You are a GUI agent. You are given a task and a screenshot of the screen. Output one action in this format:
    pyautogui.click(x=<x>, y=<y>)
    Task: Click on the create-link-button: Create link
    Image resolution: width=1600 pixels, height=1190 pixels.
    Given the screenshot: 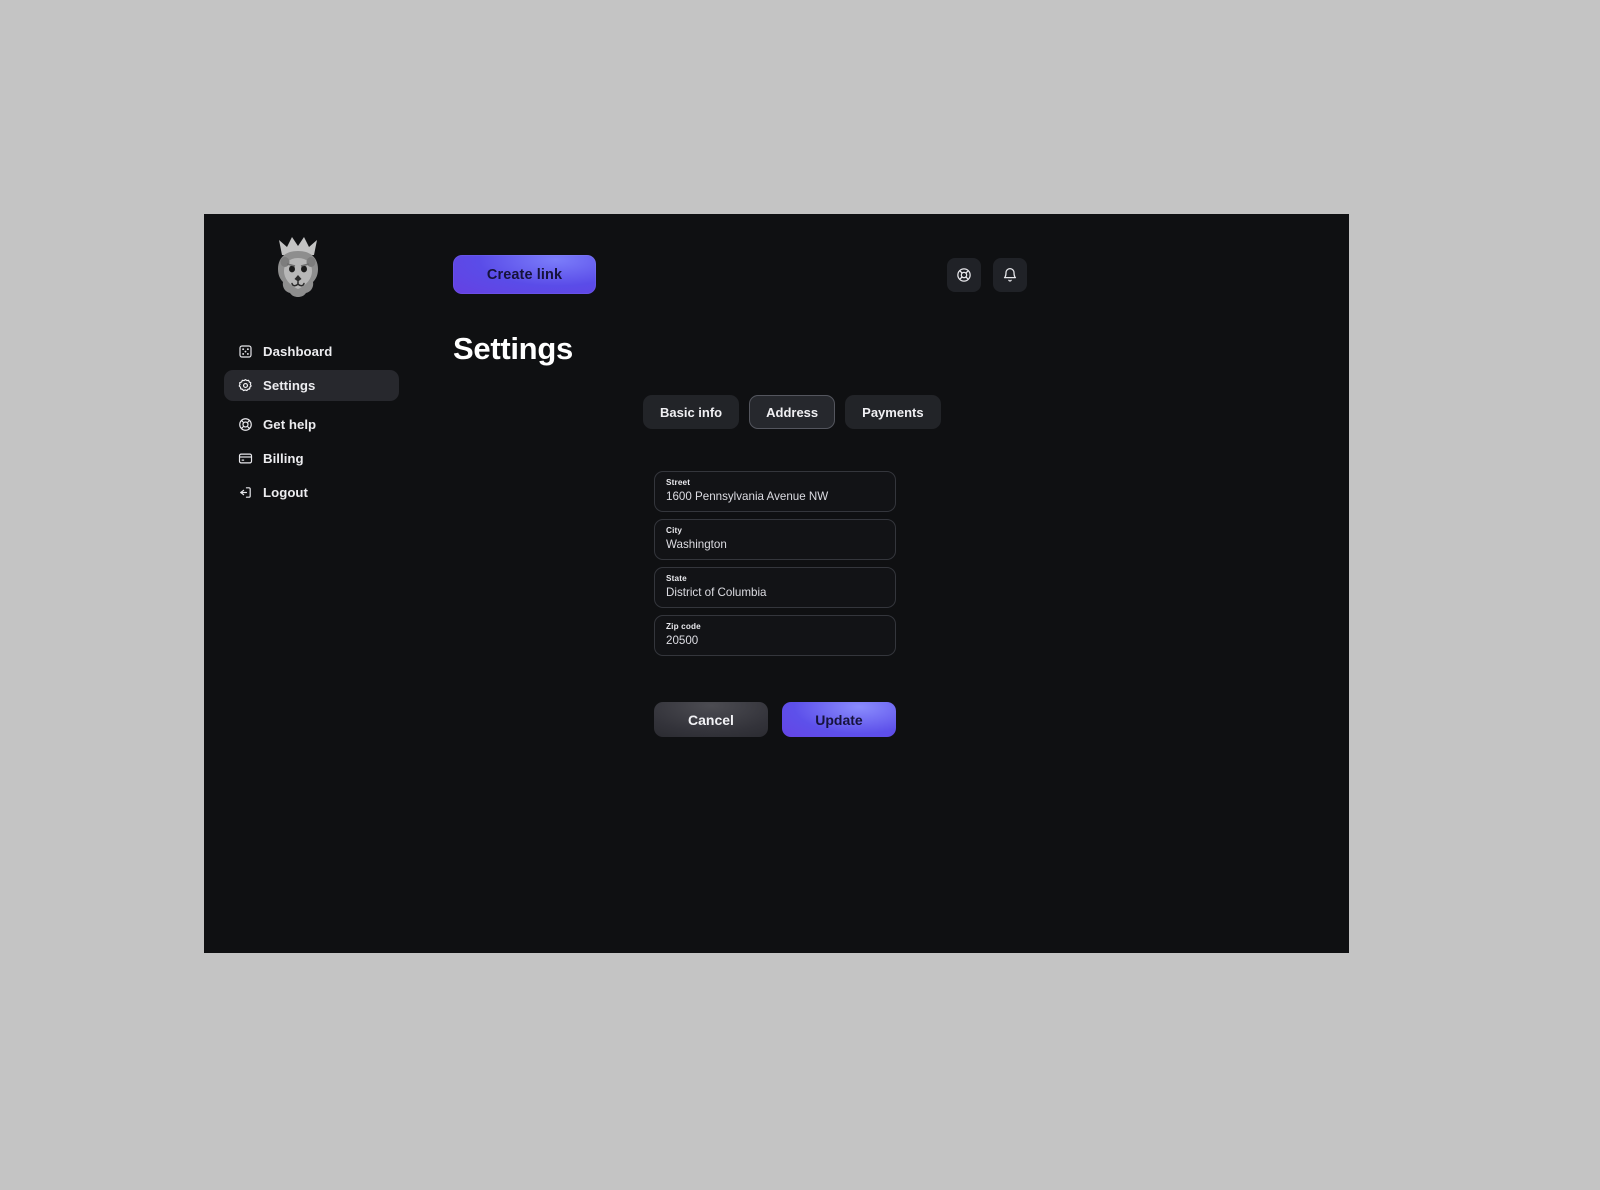 What is the action you would take?
    pyautogui.click(x=524, y=274)
    